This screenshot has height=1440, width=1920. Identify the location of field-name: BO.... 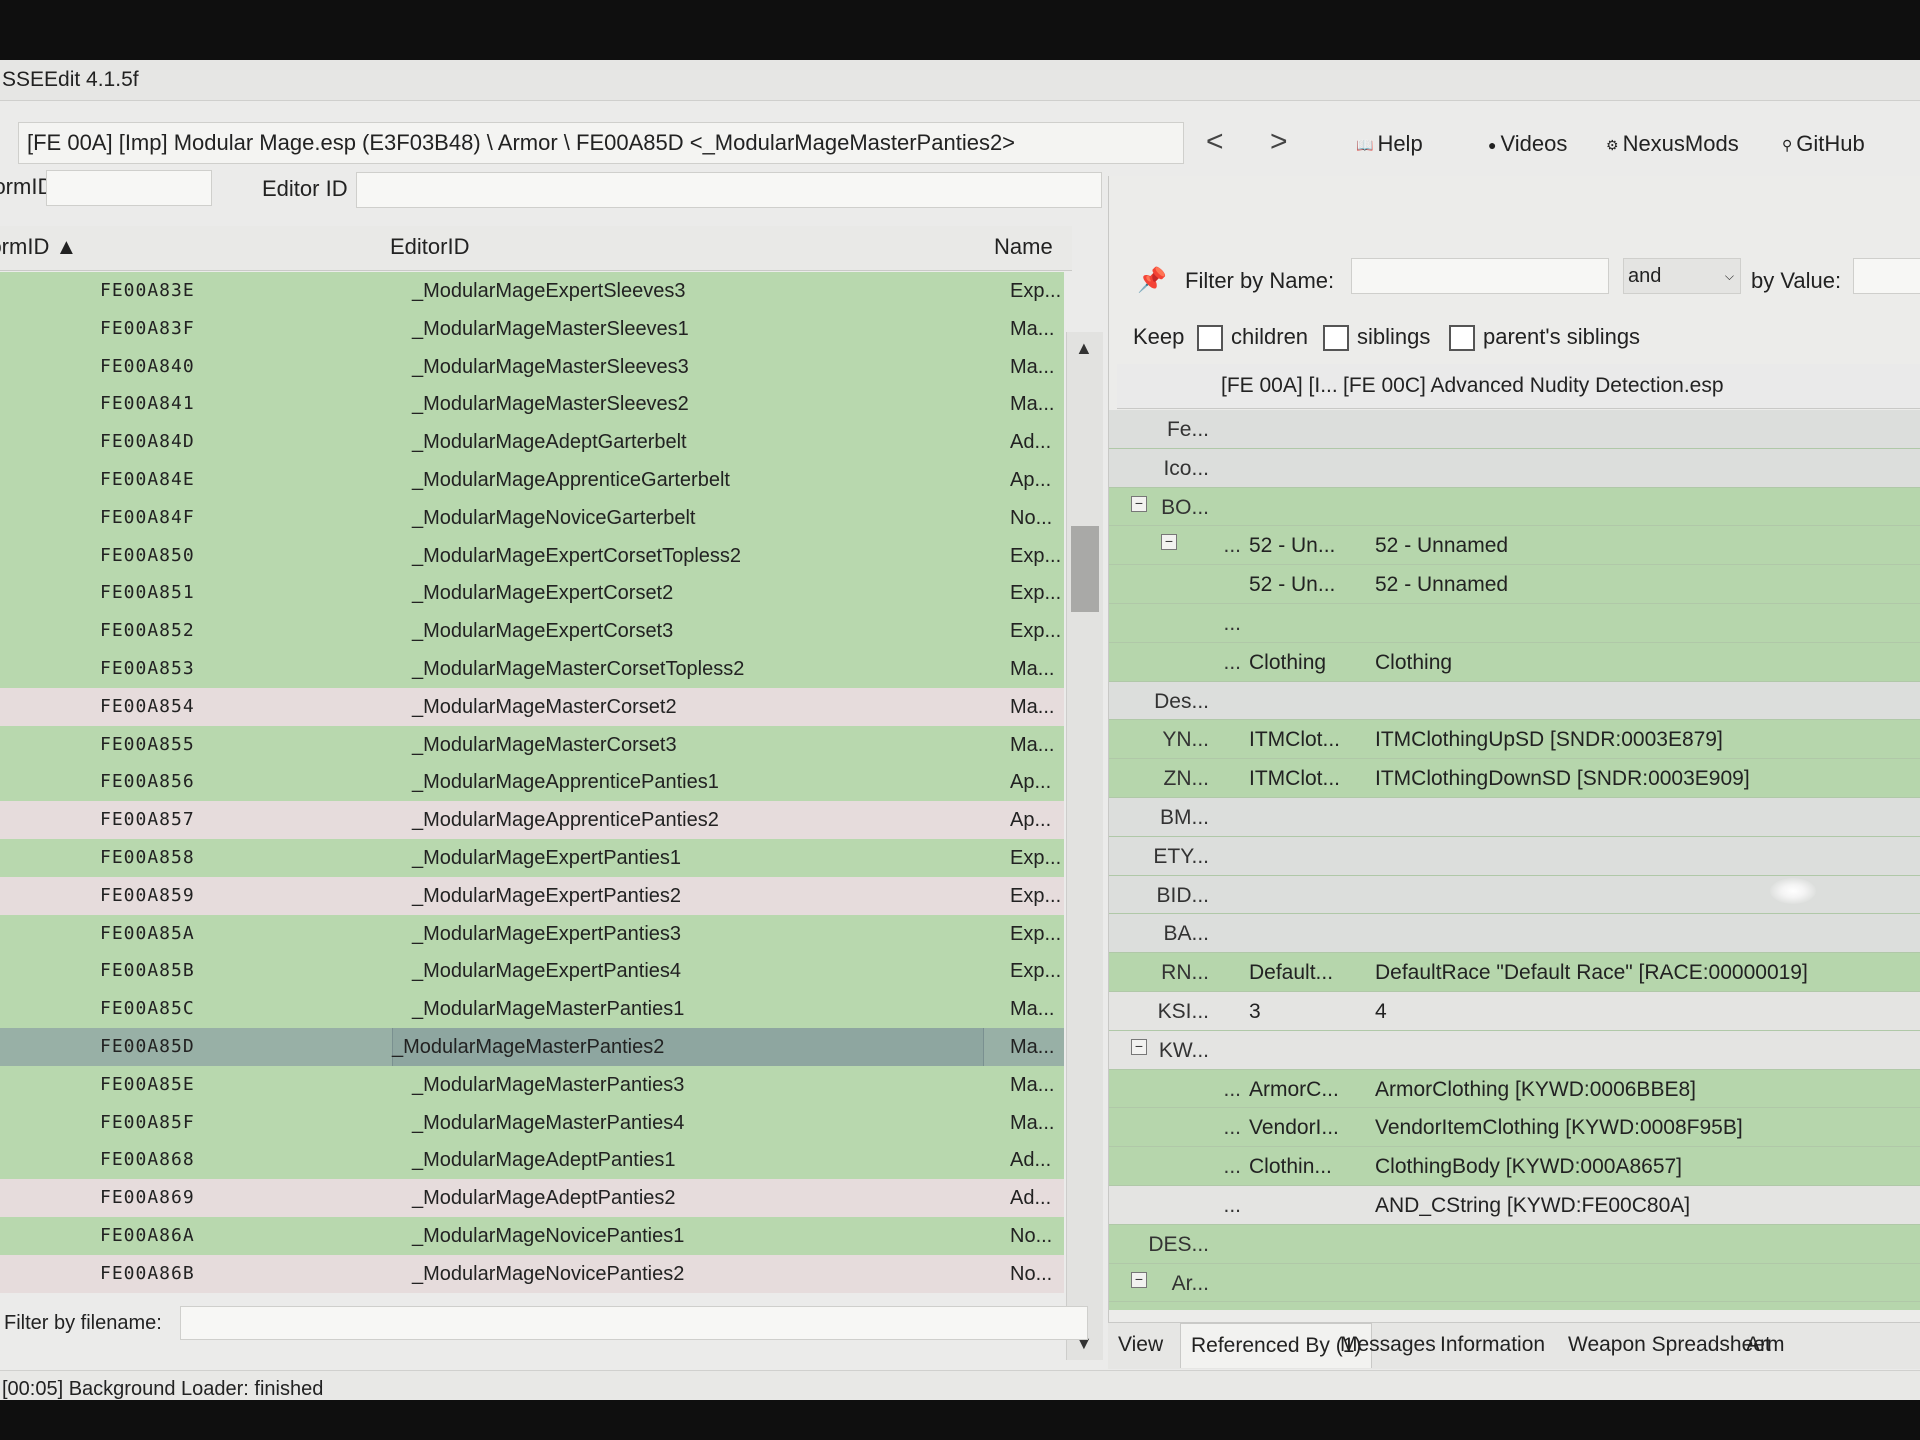
(1185, 507).